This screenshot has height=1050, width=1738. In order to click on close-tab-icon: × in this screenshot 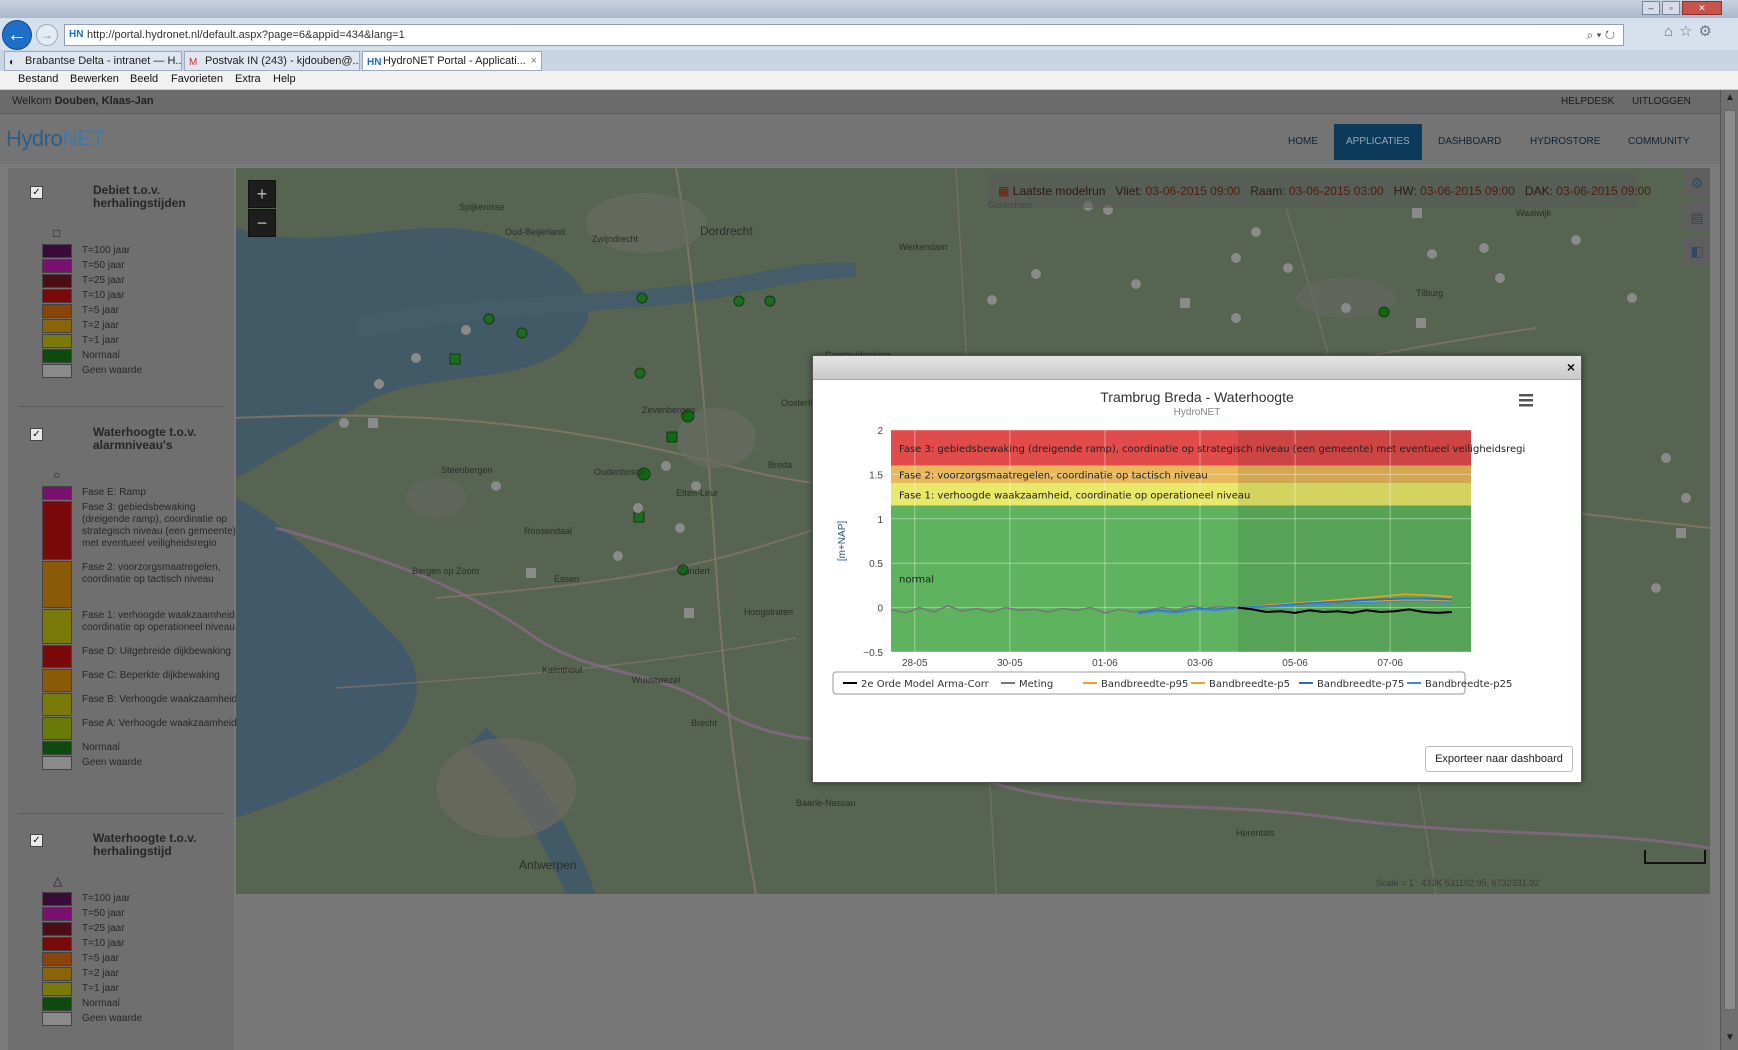, I will do `click(534, 61)`.